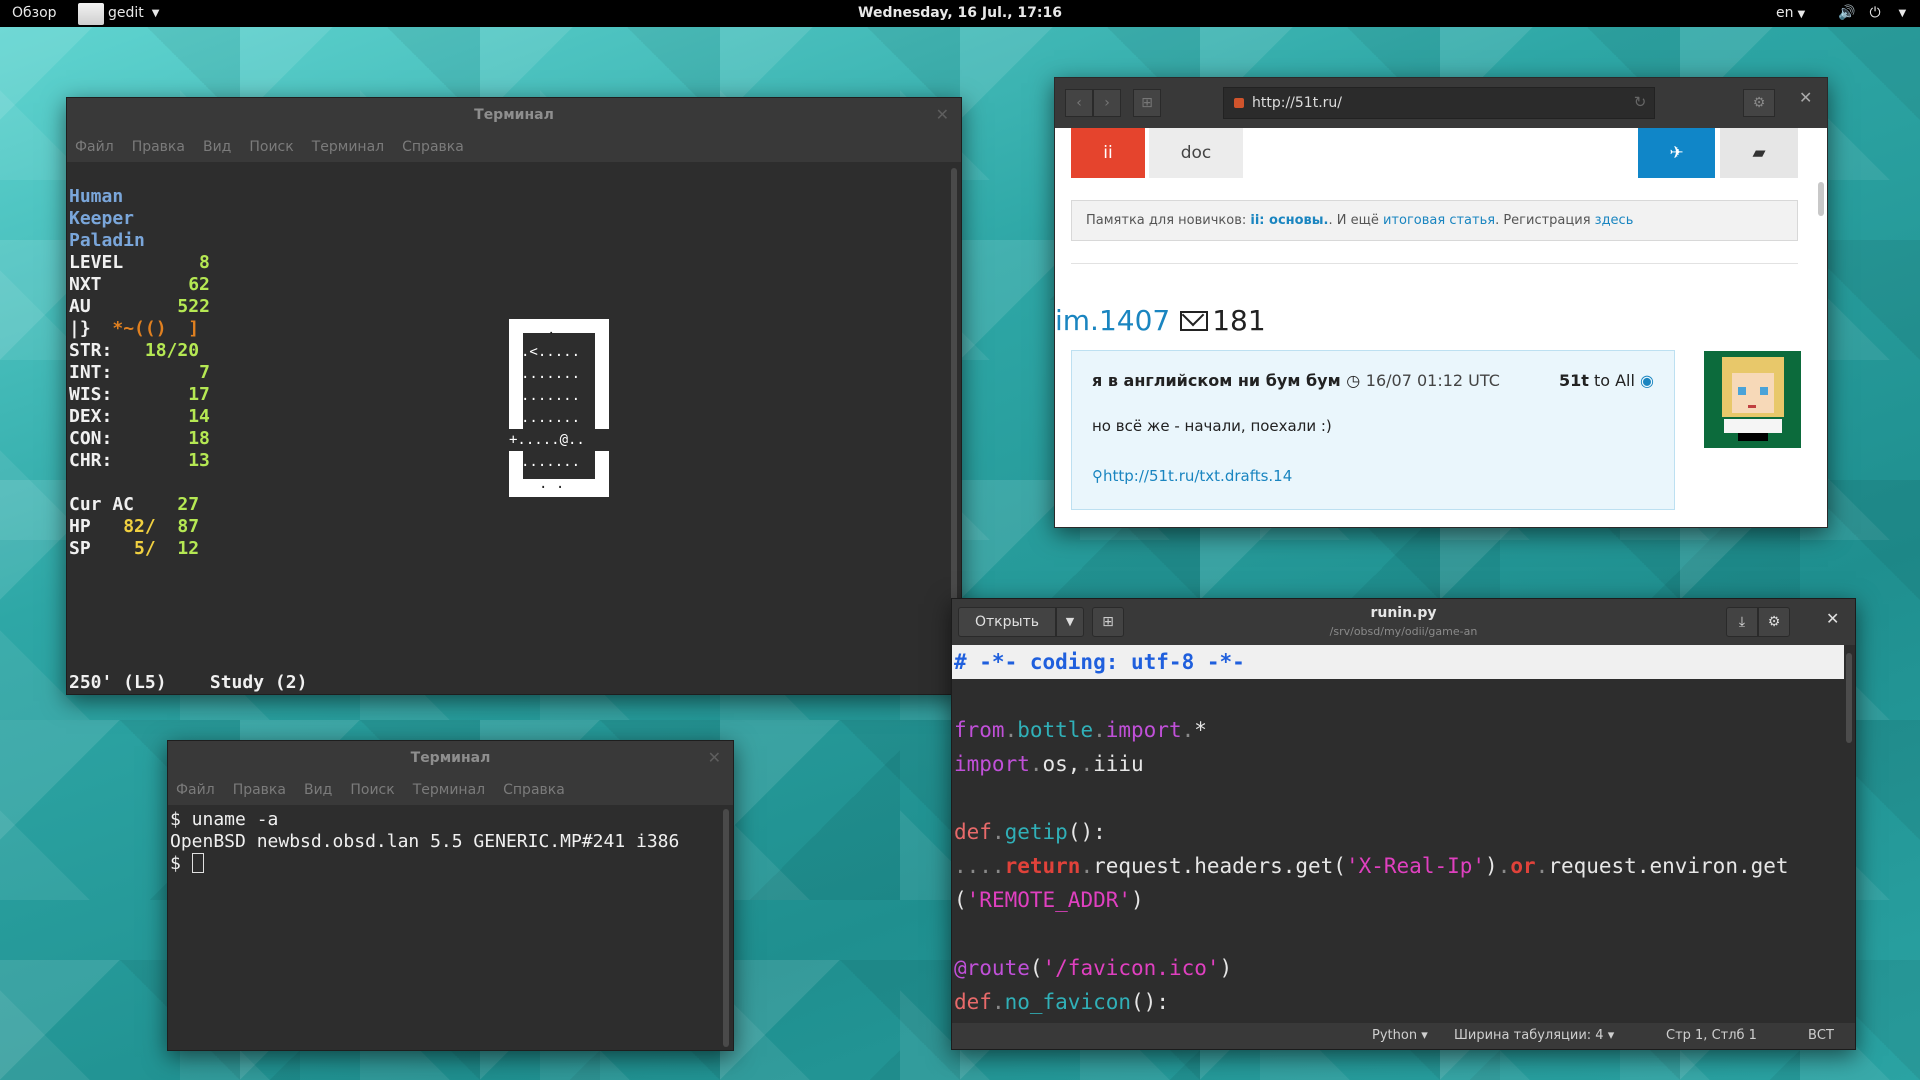  What do you see at coordinates (1875, 13) in the screenshot?
I see `power-icon: ⏻` at bounding box center [1875, 13].